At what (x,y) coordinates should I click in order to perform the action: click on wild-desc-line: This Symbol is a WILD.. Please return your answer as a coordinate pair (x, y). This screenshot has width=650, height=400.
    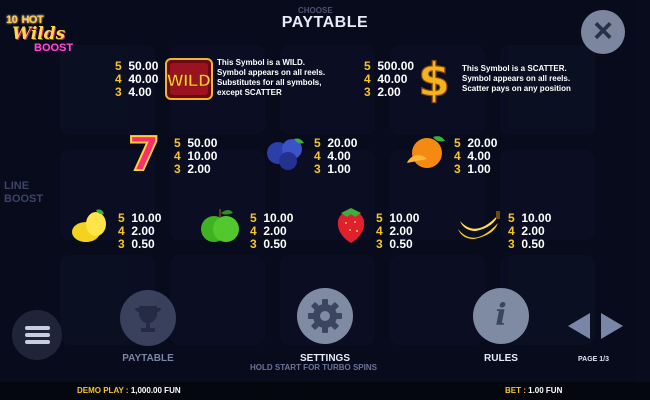
    Looking at the image, I should click on (261, 62).